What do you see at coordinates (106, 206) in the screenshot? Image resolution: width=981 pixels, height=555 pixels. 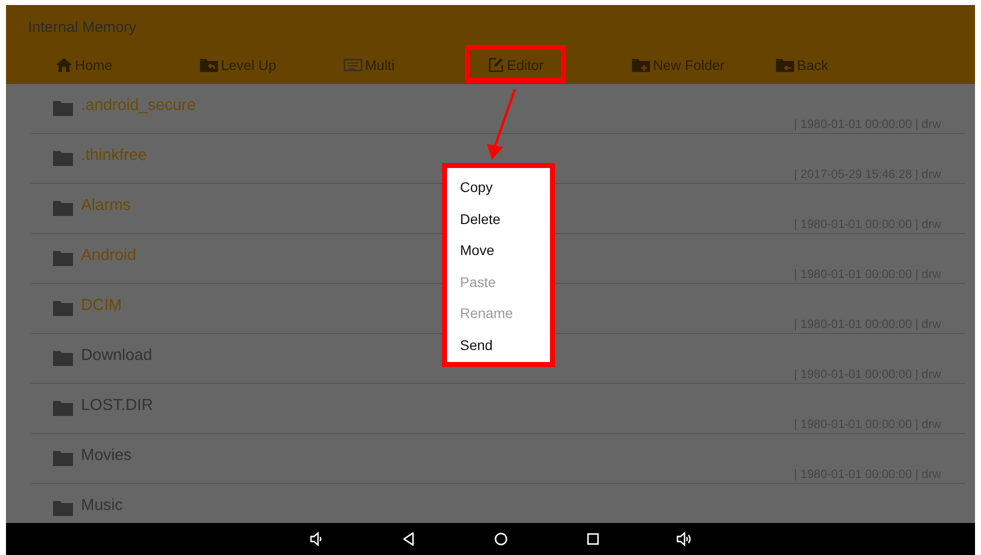 I see `folder-name: Alarms` at bounding box center [106, 206].